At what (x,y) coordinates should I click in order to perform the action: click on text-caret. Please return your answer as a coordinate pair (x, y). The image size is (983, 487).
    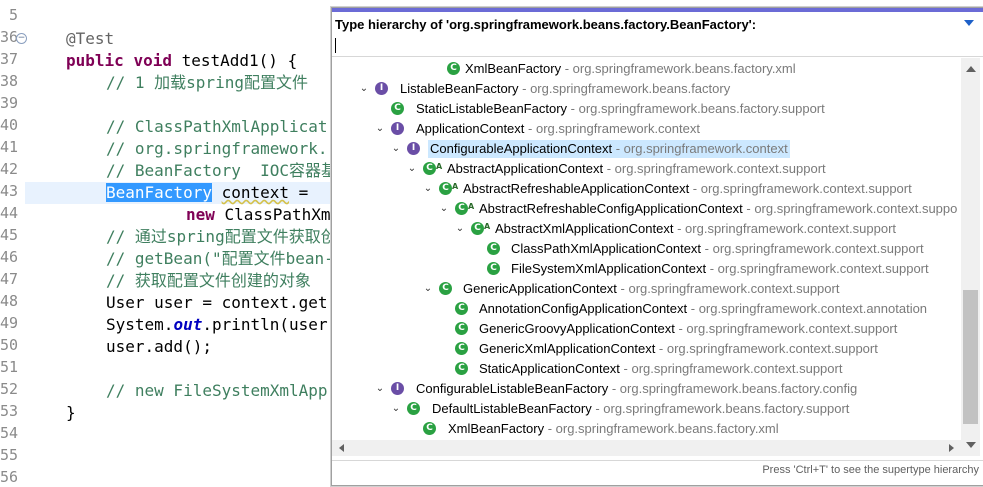
    Looking at the image, I should click on (335, 45).